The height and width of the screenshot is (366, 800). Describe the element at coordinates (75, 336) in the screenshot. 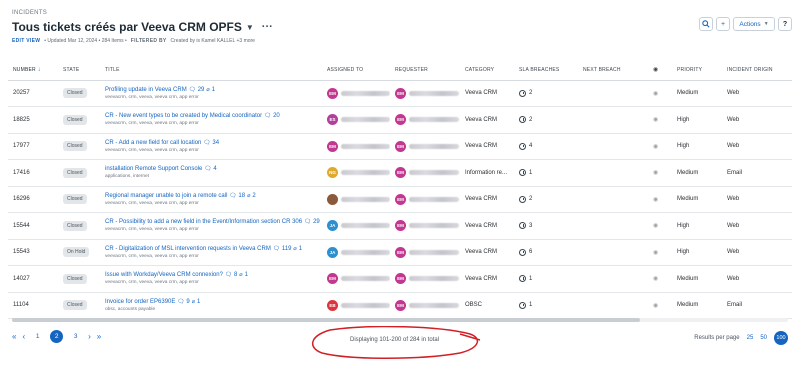

I see `page-3: 3` at that location.